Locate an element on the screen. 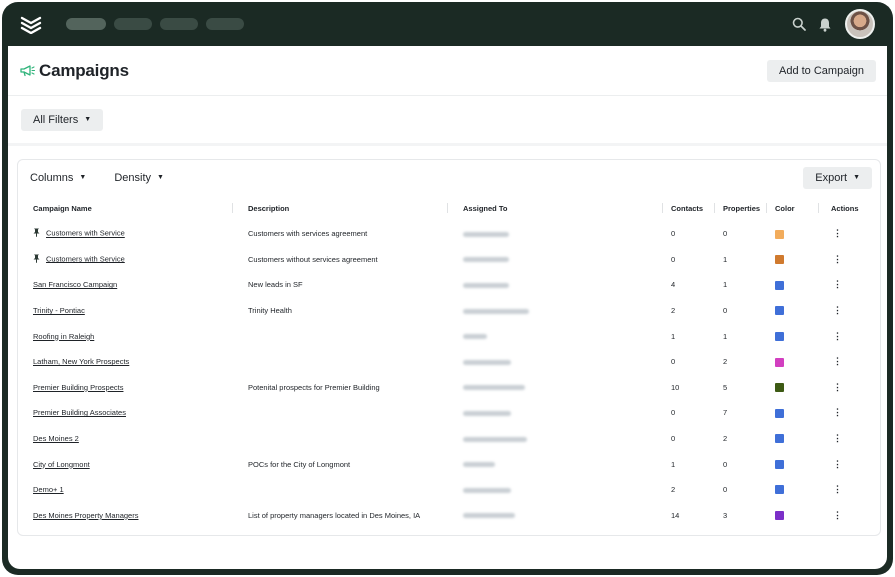  page-title: Campaigns is located at coordinates (74, 71).